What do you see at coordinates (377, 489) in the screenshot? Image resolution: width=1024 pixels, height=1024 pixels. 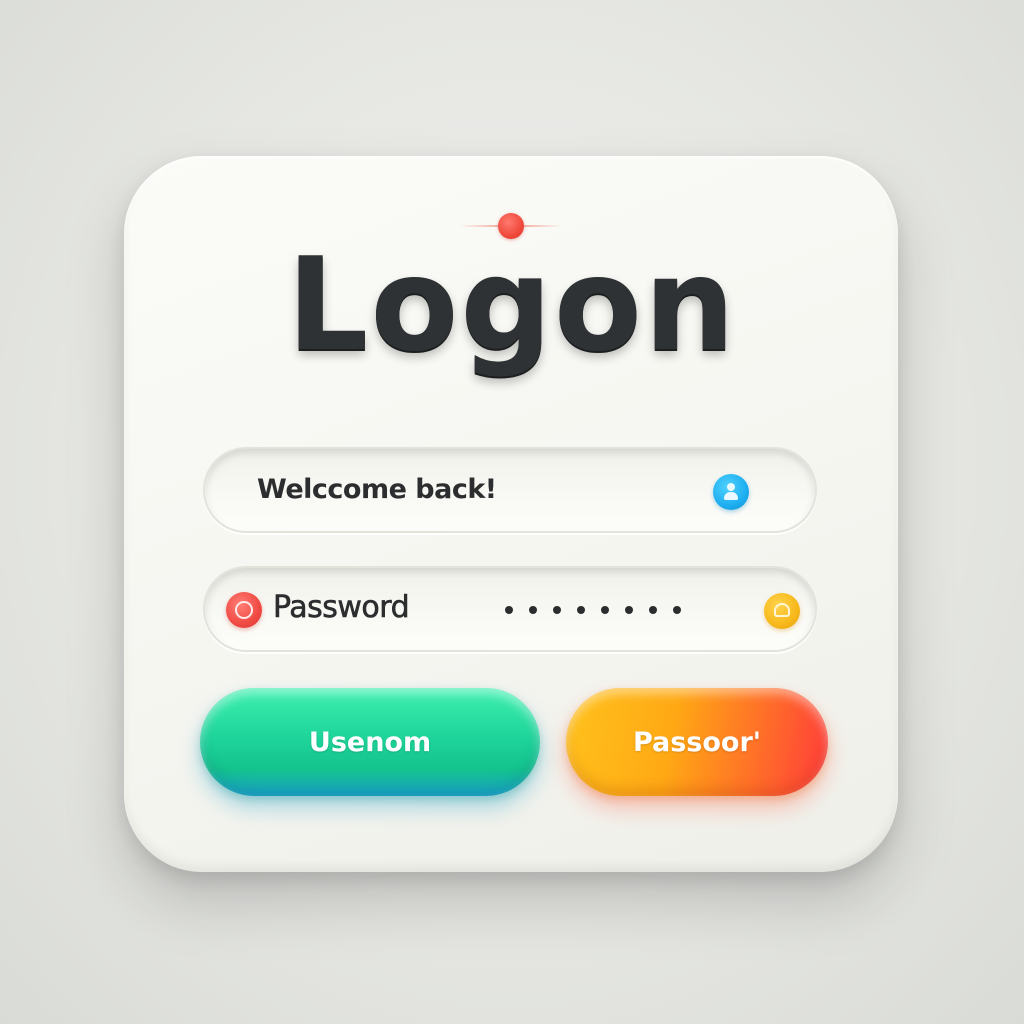 I see `username-field-value: Welccome back!` at bounding box center [377, 489].